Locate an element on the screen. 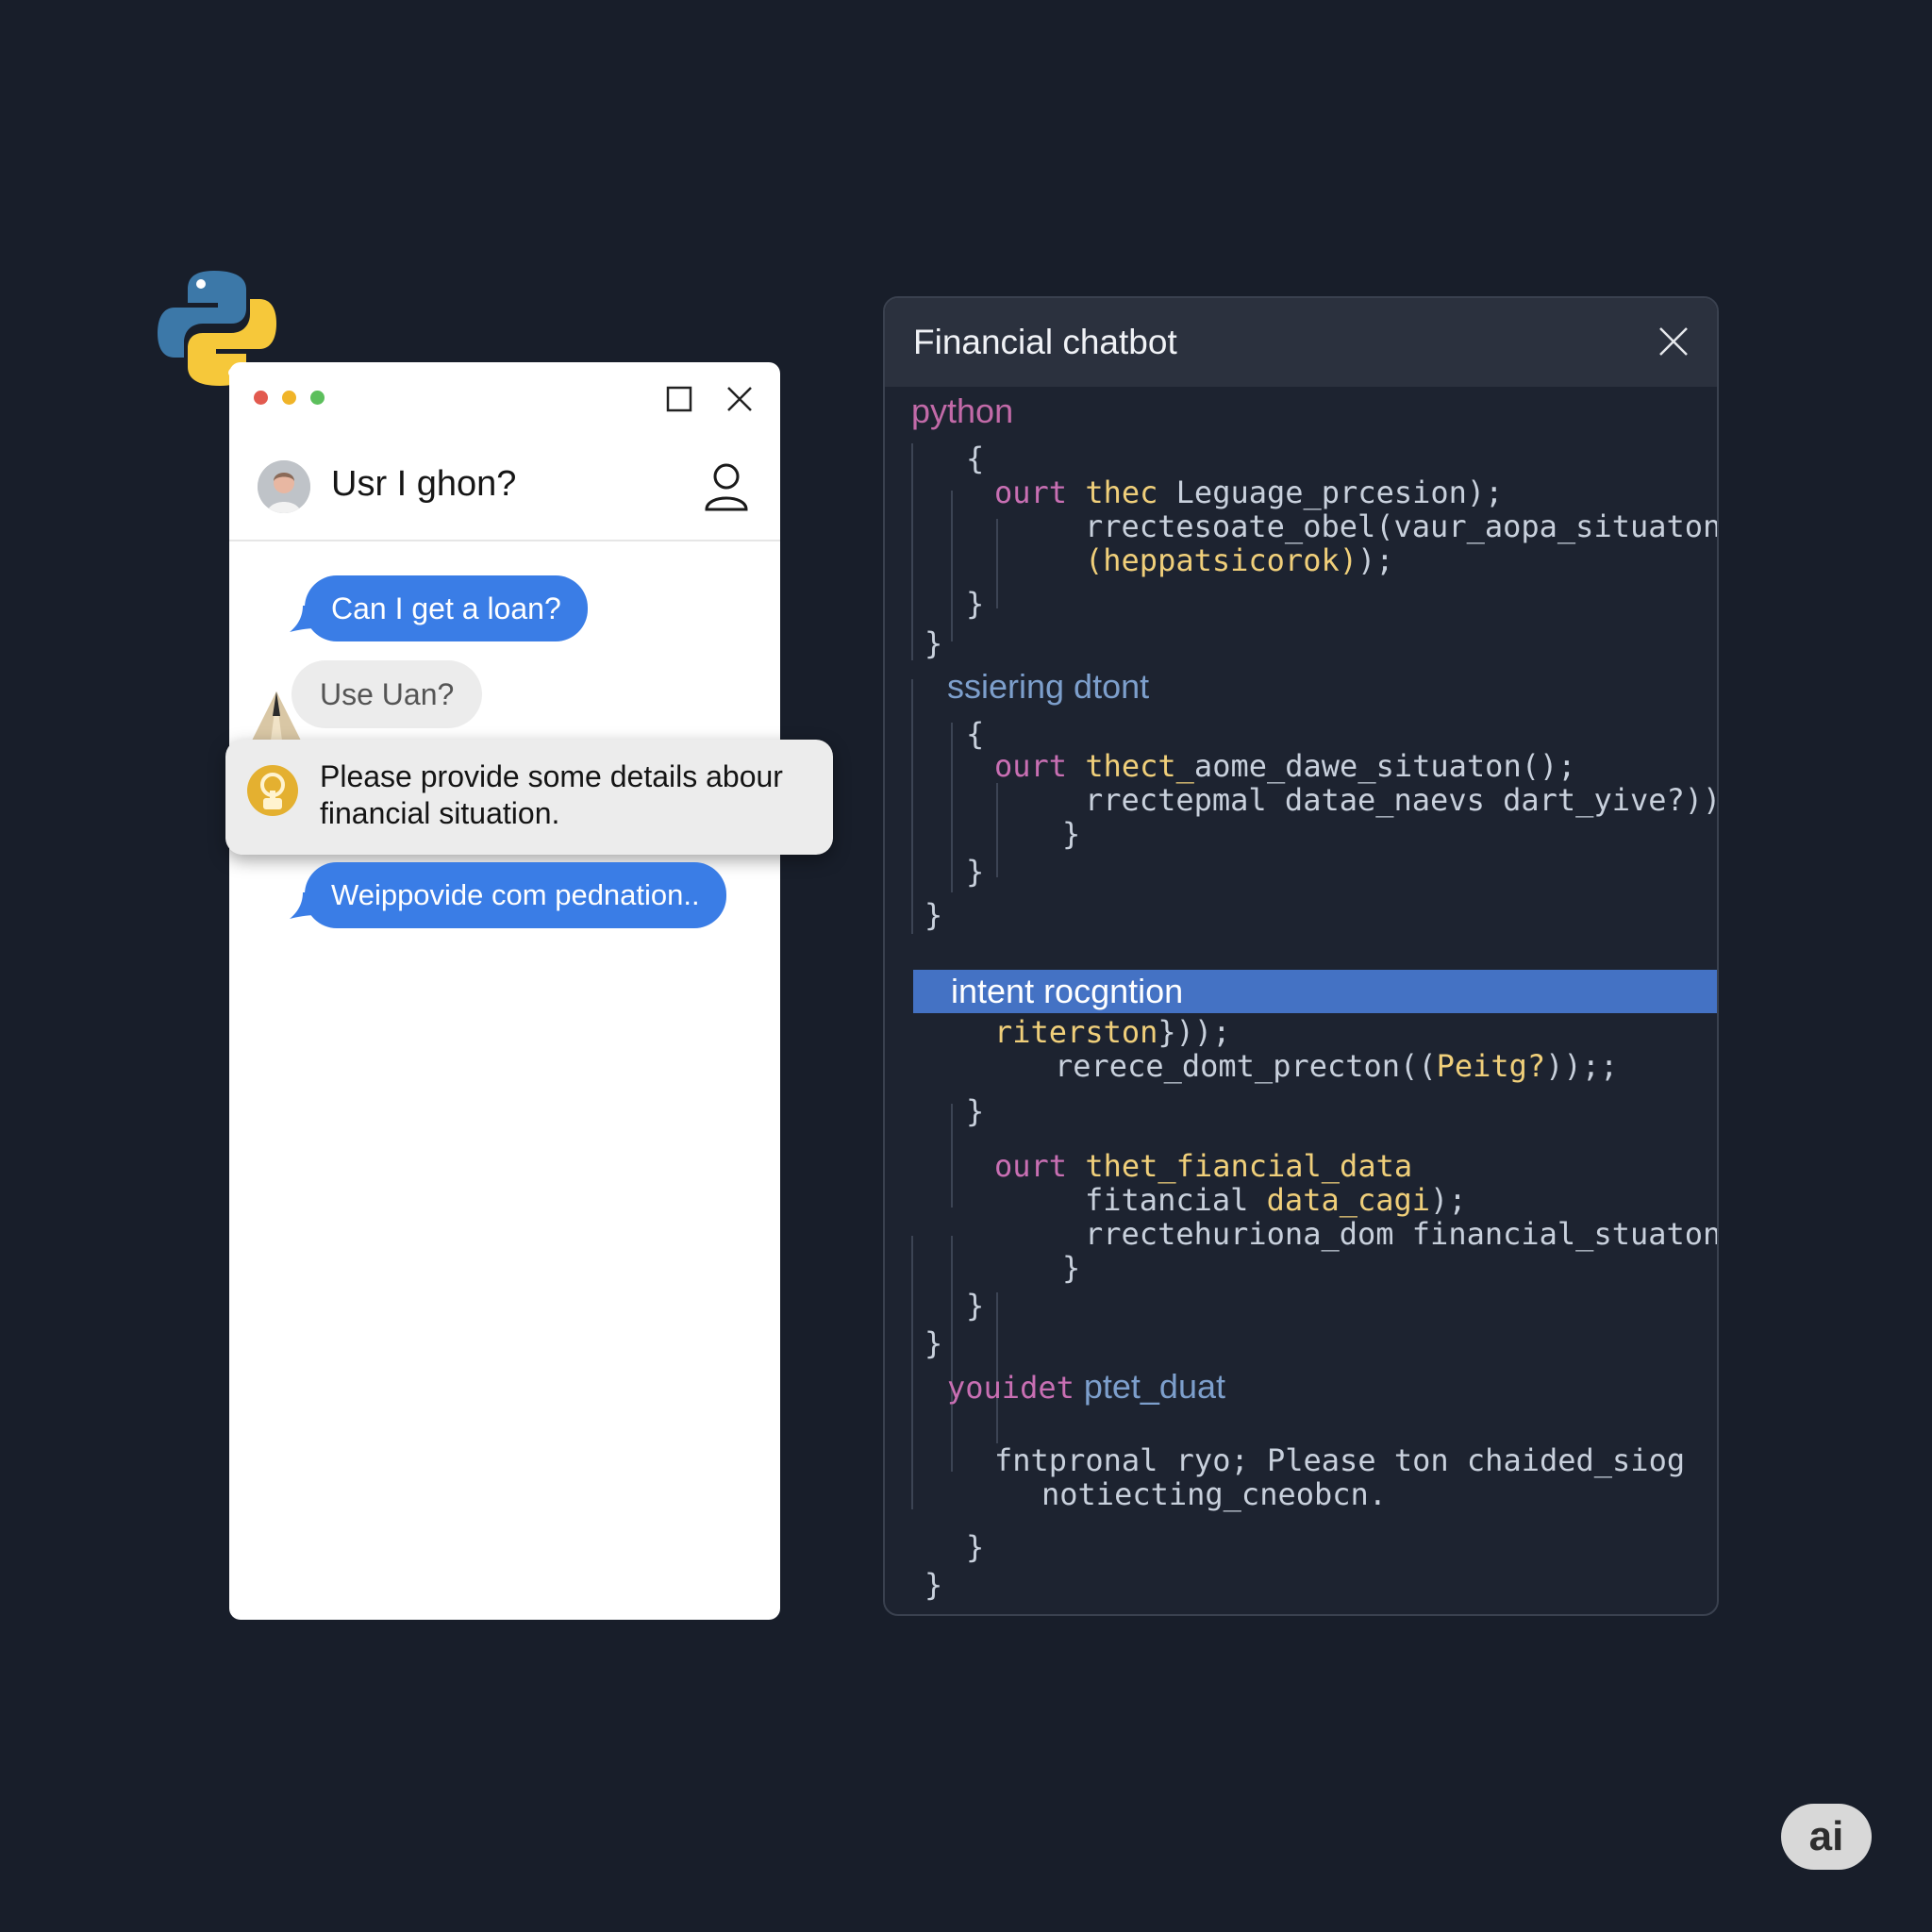 Image resolution: width=1932 pixels, height=1932 pixels. close-dot is located at coordinates (261, 398).